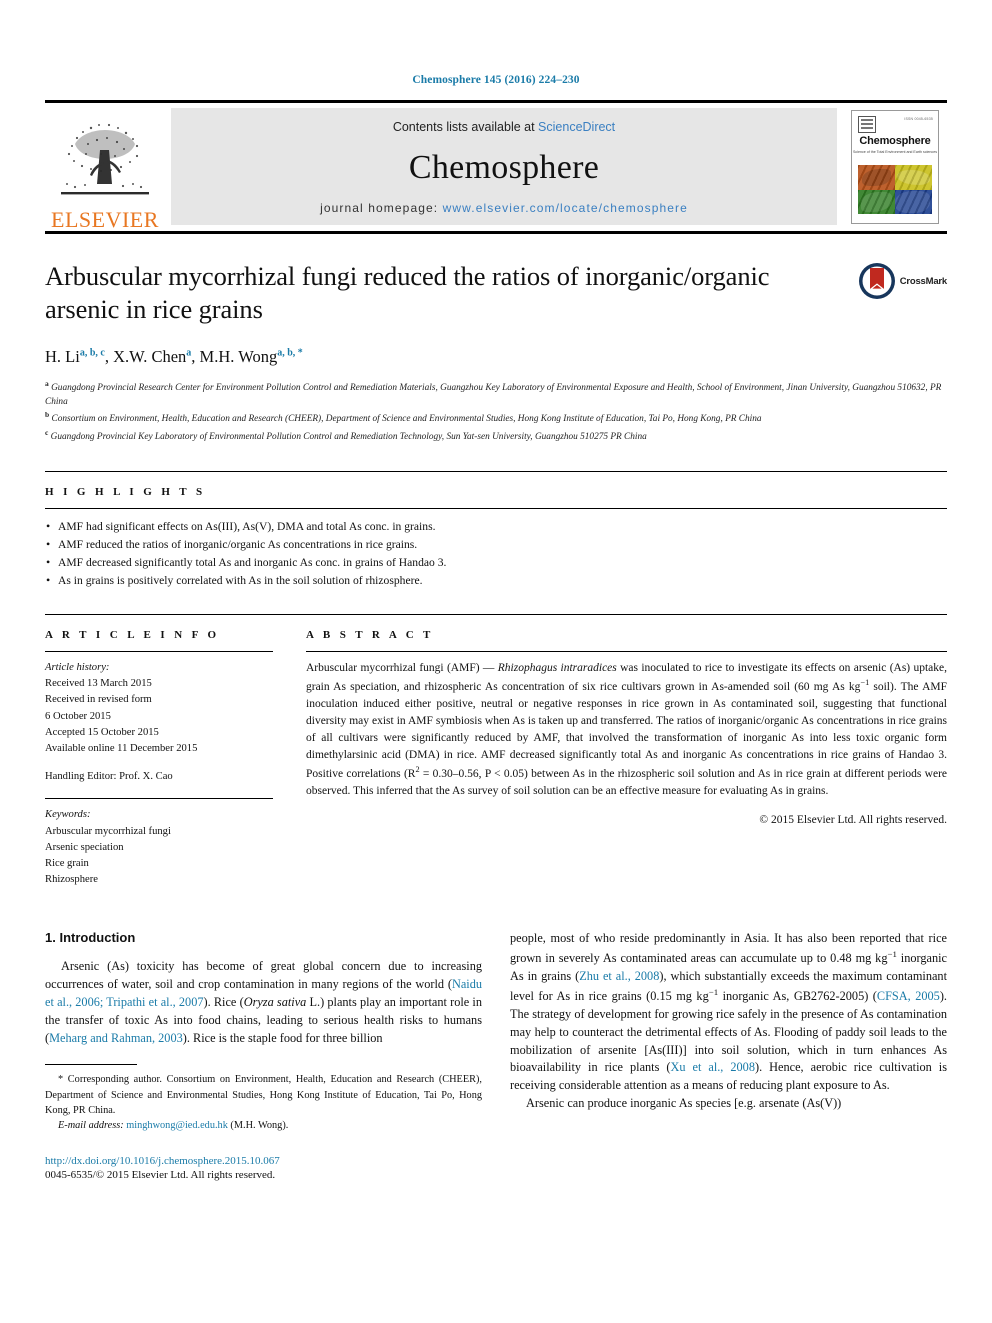 Image resolution: width=992 pixels, height=1323 pixels. I want to click on email-link: minghwong@ied.edu.hk, so click(177, 1125).